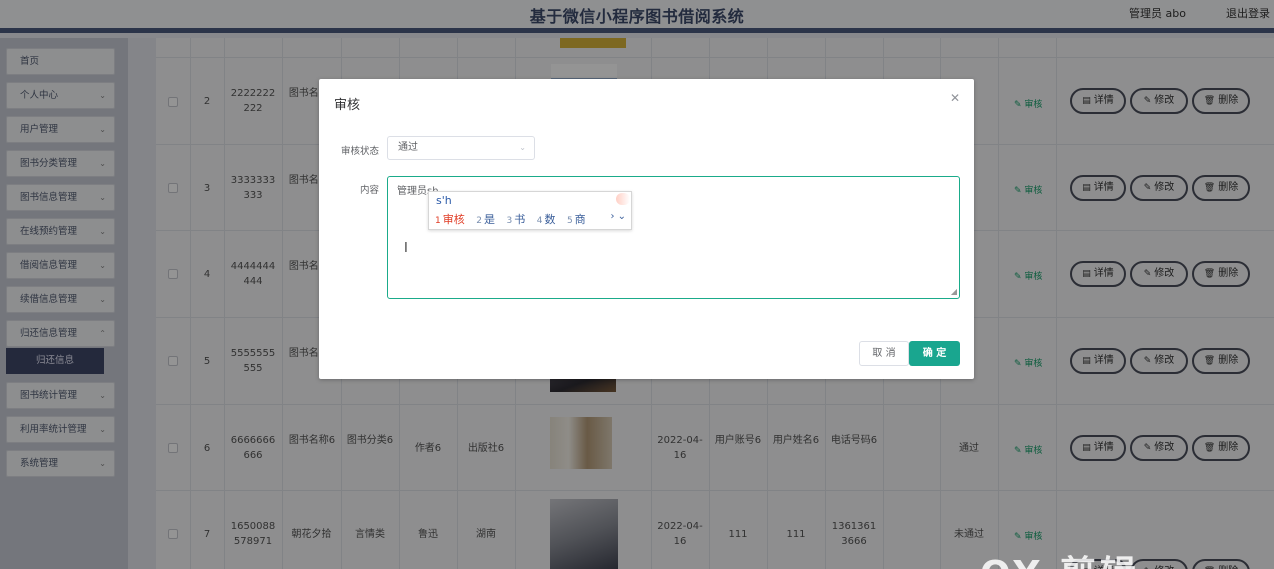  I want to click on ime-candidate: 1 审核, so click(450, 219).